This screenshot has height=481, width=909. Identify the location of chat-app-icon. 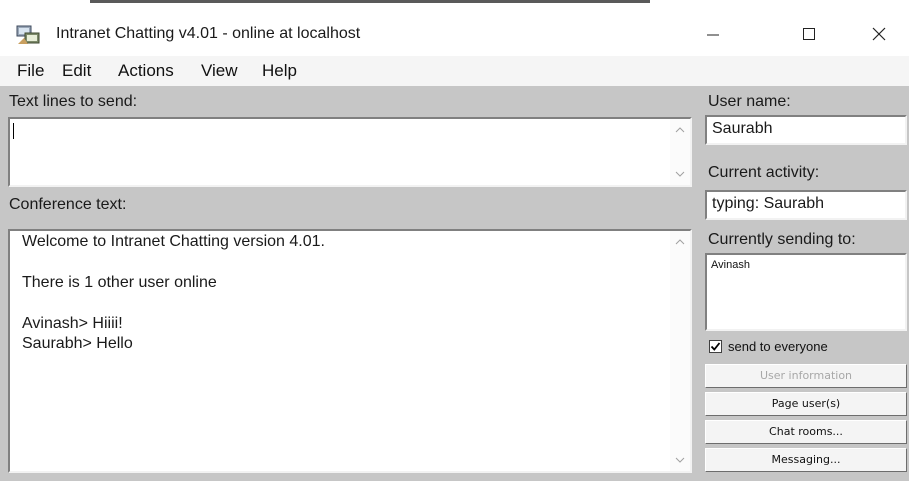
(28, 35).